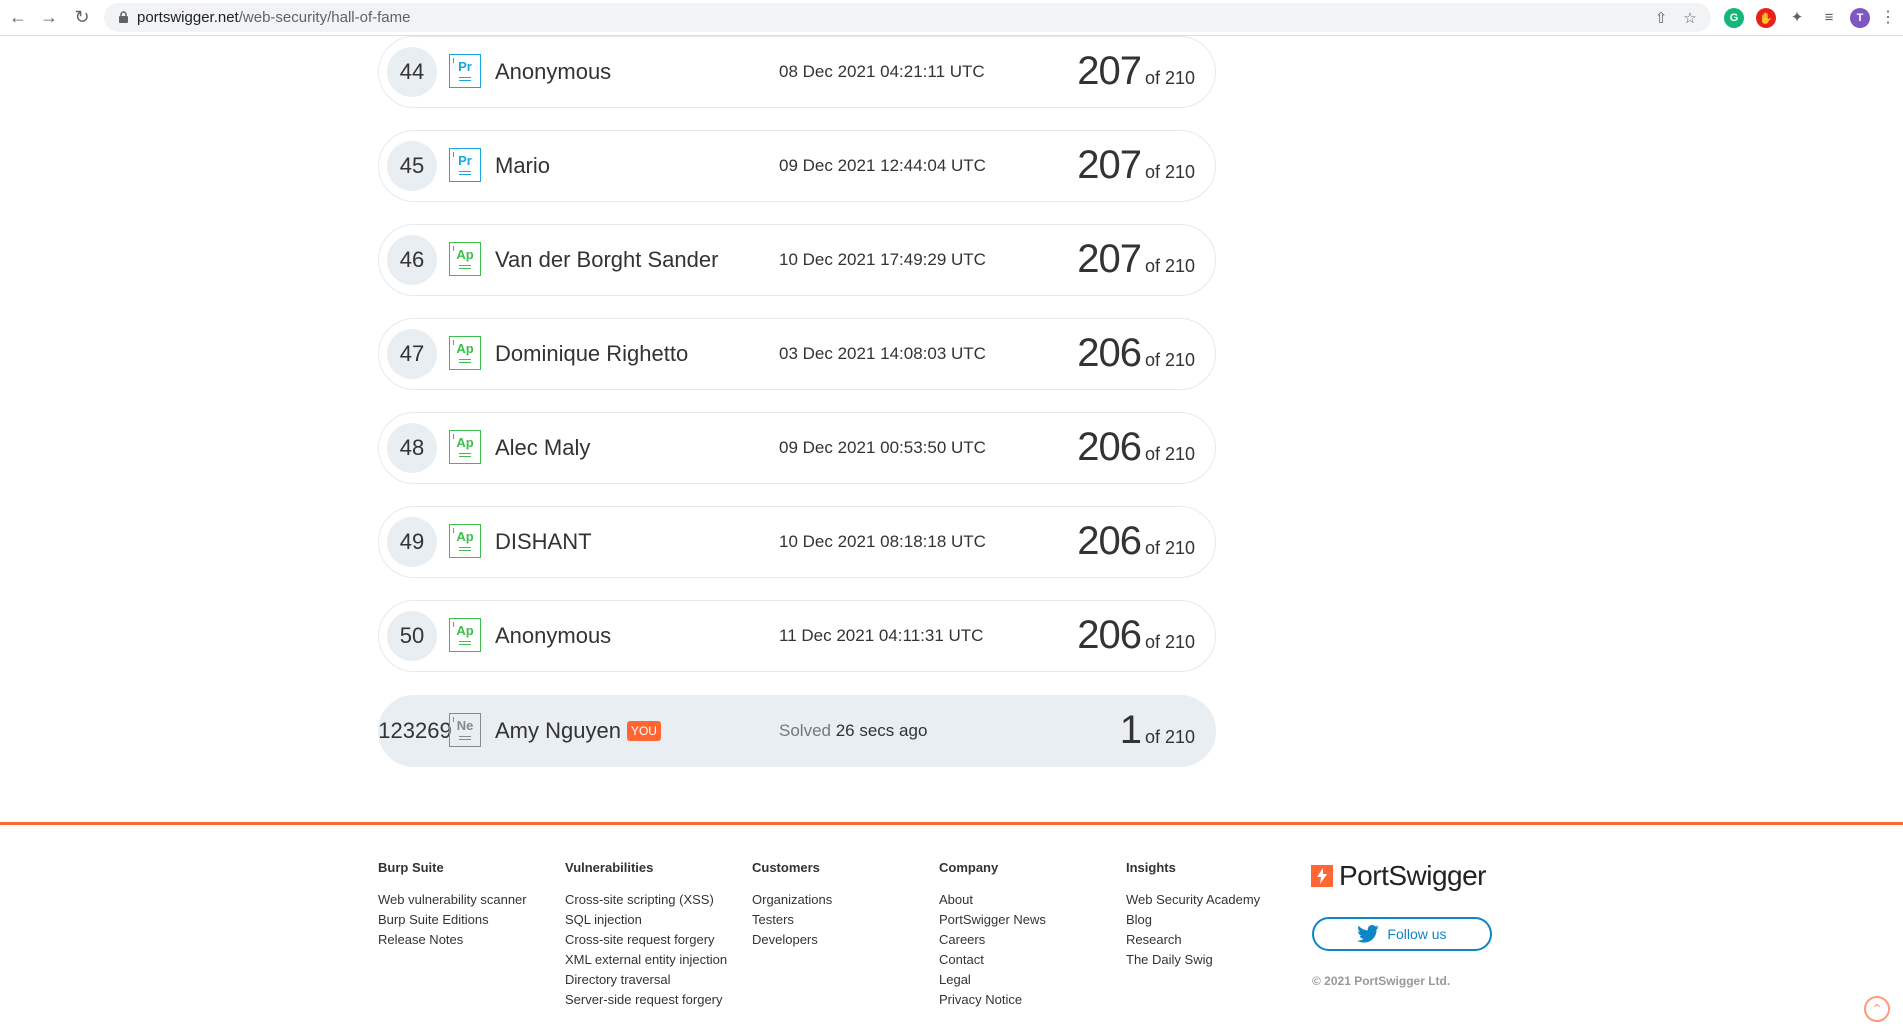  What do you see at coordinates (1413, 875) in the screenshot?
I see `brand-name: PortSwigger` at bounding box center [1413, 875].